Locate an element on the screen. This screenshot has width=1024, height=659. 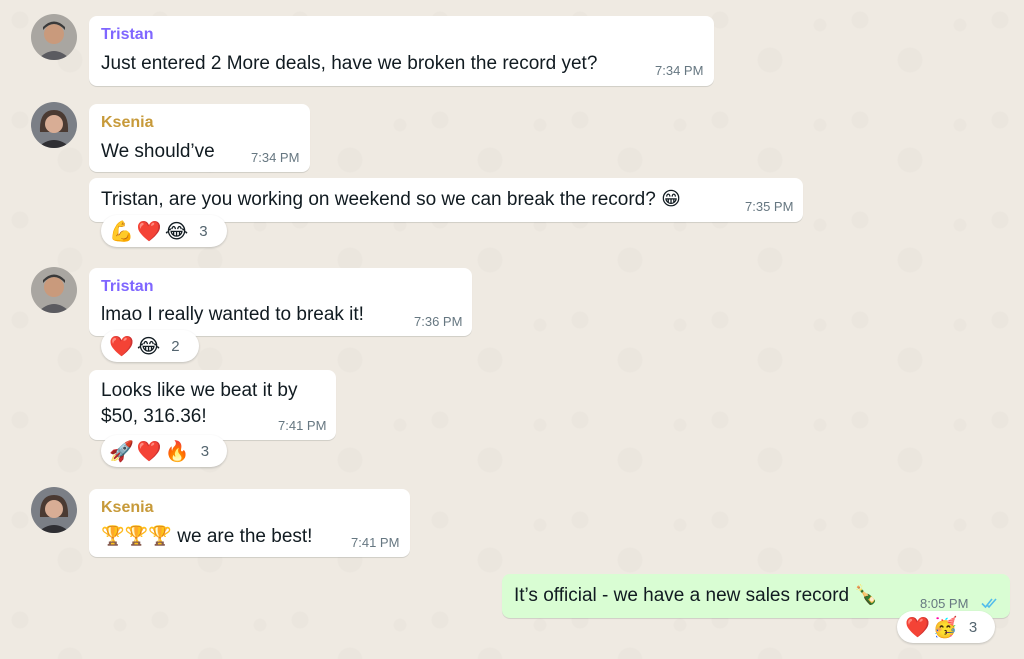
message-text: We should’ve is located at coordinates (158, 151).